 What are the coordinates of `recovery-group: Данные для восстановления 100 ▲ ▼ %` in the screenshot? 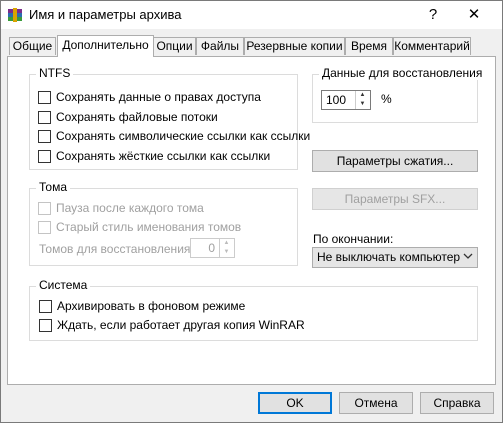 It's located at (399, 94).